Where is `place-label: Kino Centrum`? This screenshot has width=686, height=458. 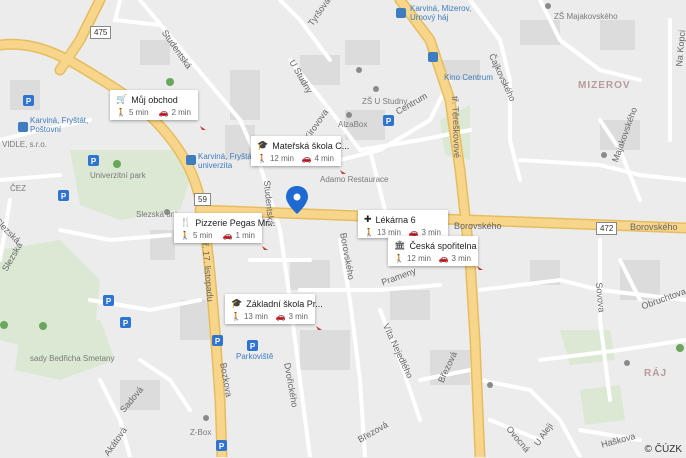 place-label: Kino Centrum is located at coordinates (468, 77).